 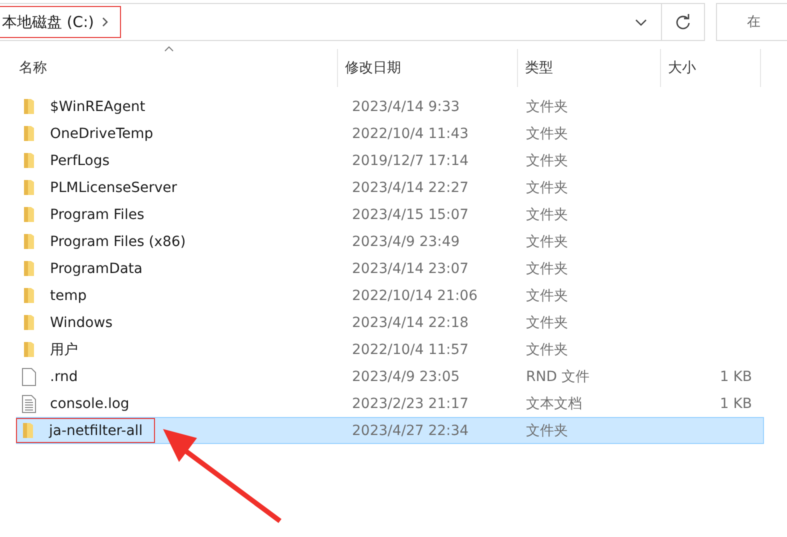 What do you see at coordinates (102, 134) in the screenshot?
I see `file-name: OneDriveTemp` at bounding box center [102, 134].